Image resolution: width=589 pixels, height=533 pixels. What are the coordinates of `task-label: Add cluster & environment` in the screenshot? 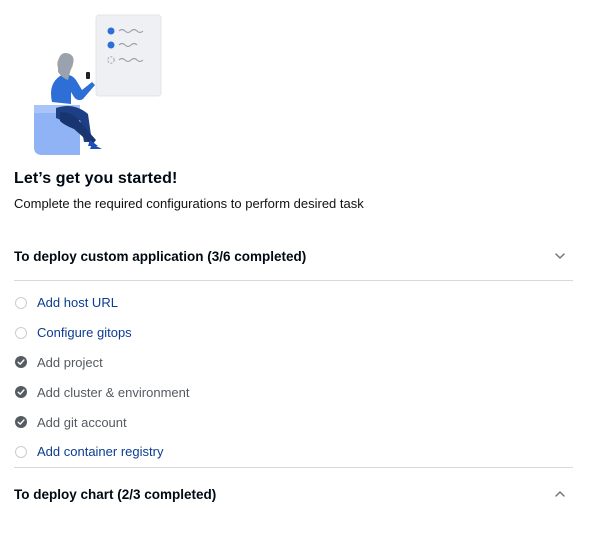 It's located at (113, 392).